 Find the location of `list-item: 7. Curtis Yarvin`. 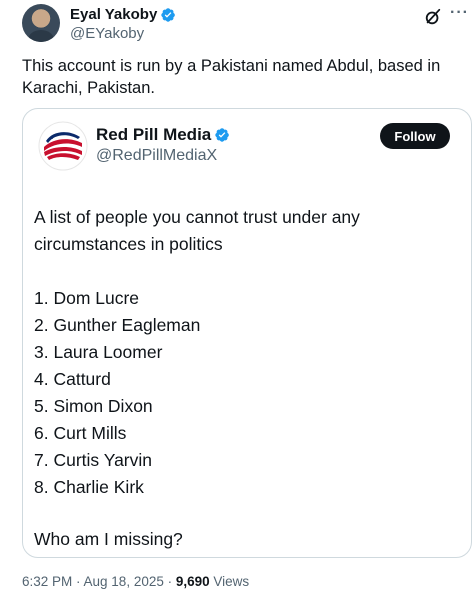

list-item: 7. Curtis Yarvin is located at coordinates (93, 460).